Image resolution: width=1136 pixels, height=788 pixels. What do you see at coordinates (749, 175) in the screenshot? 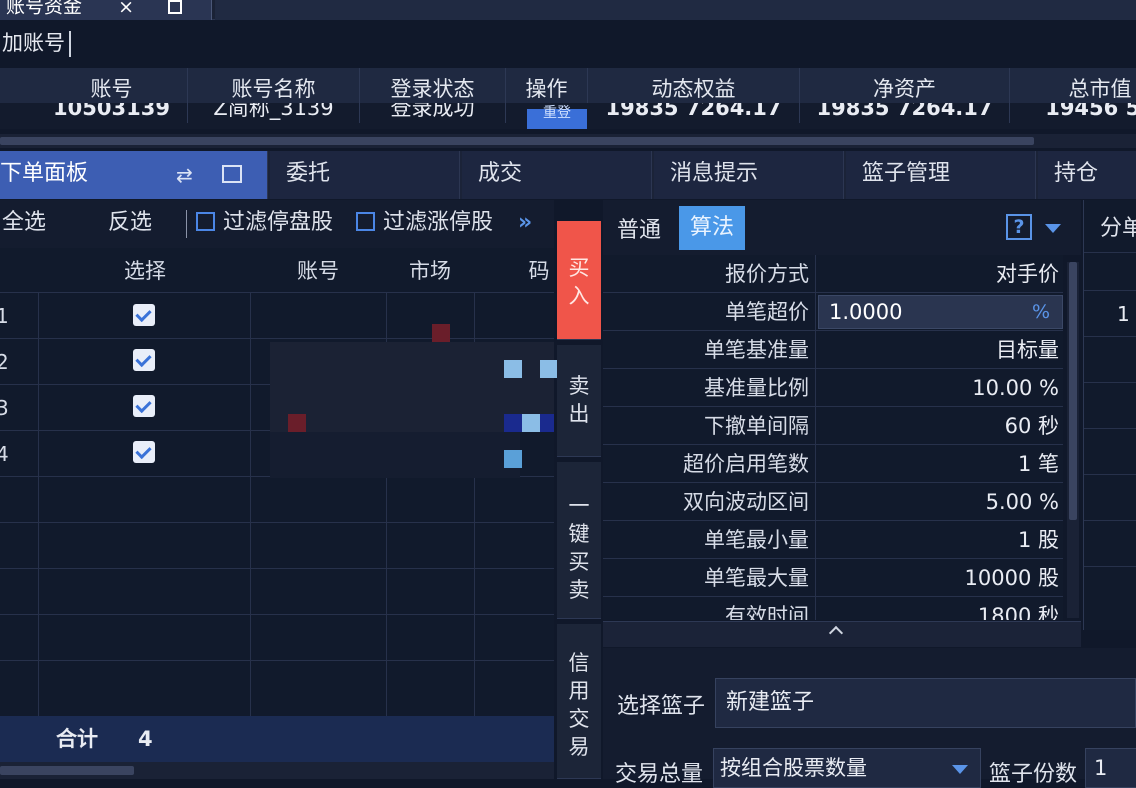
I see `tab-messages: 消息提示` at bounding box center [749, 175].